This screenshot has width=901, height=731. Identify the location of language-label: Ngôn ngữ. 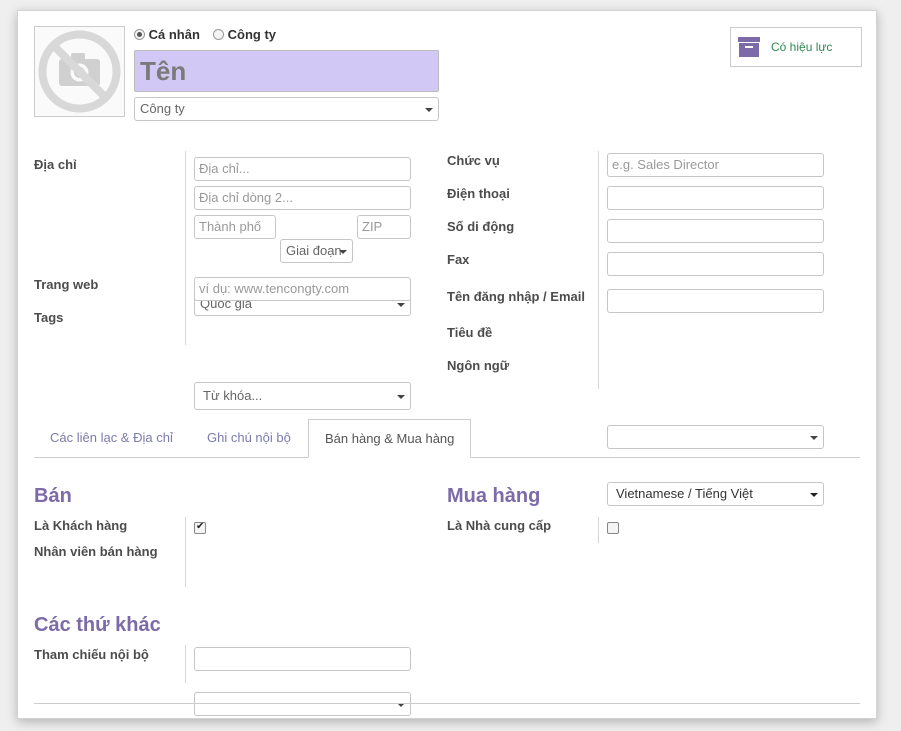
(478, 365).